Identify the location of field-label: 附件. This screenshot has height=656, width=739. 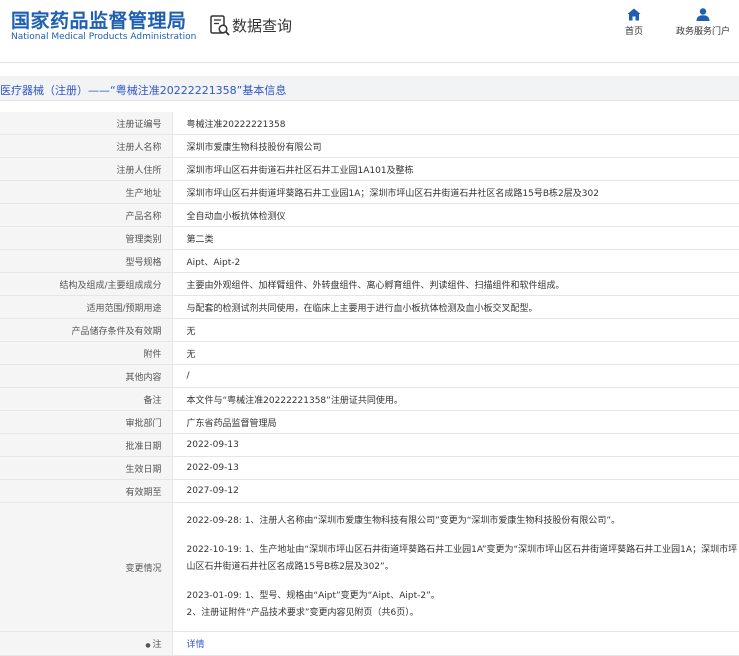
(86, 353).